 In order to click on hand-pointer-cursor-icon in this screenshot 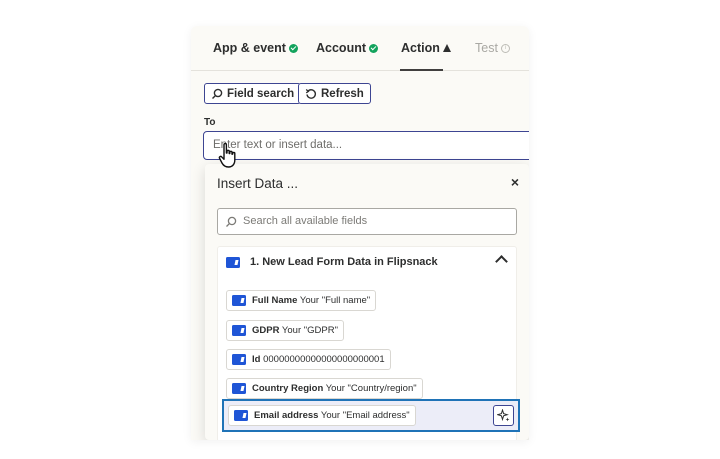, I will do `click(227, 155)`.